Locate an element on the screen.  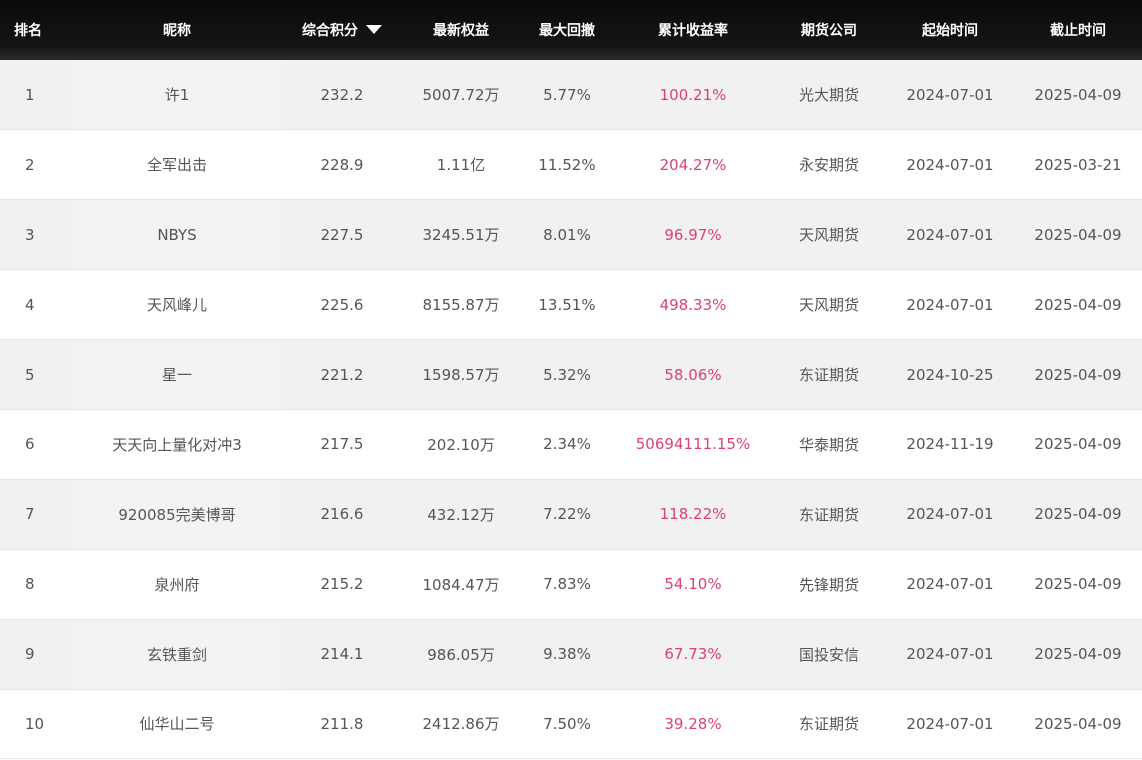
cell-rank: 2 is located at coordinates (36, 165).